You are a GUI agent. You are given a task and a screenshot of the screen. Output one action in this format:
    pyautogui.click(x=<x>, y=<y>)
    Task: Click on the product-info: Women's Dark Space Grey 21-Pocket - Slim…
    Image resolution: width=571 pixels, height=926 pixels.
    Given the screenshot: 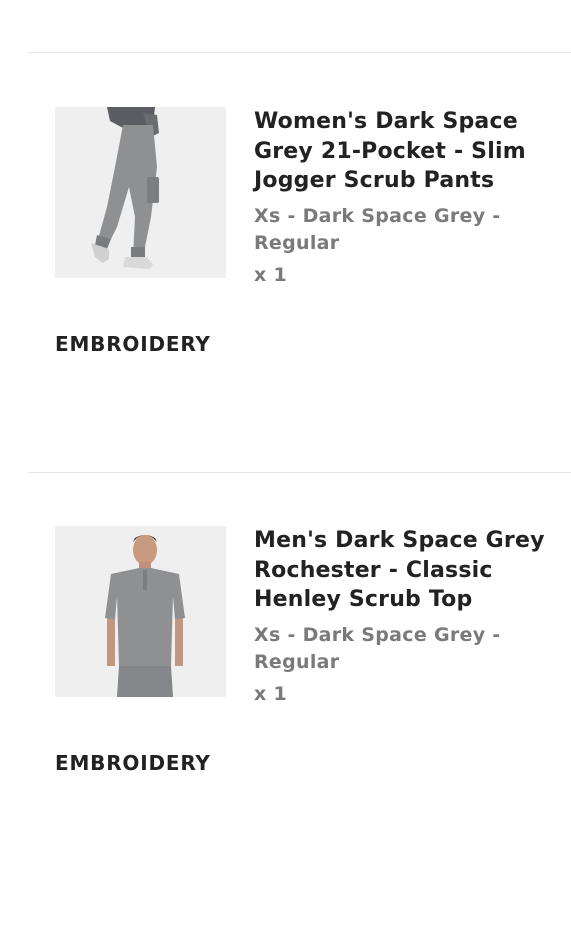 What is the action you would take?
    pyautogui.click(x=404, y=196)
    